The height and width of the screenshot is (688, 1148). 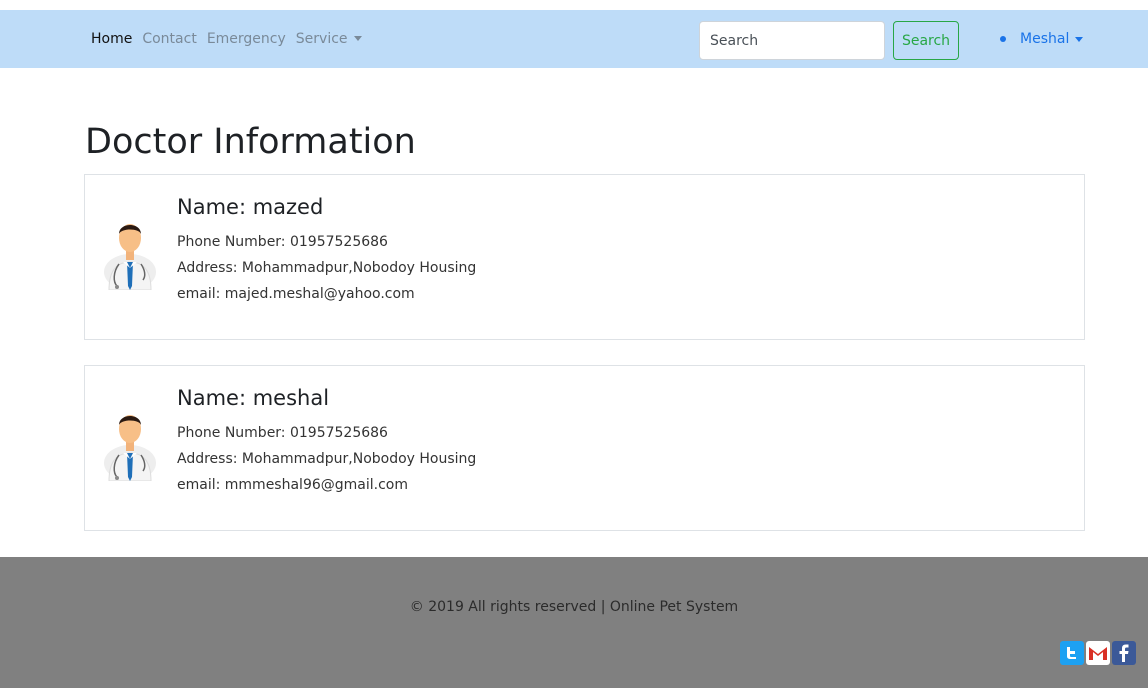 I want to click on user-name: Meshal, so click(x=1045, y=39).